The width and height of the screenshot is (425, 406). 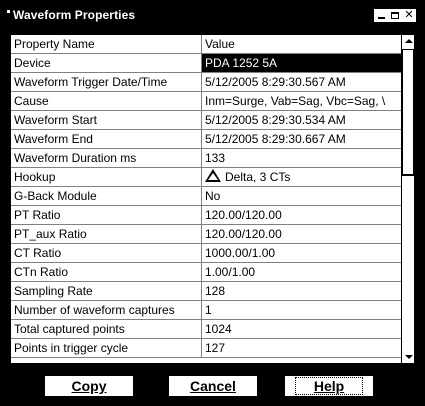 I want to click on table-row: PT Ratio 120.00/120.00, so click(x=206, y=215).